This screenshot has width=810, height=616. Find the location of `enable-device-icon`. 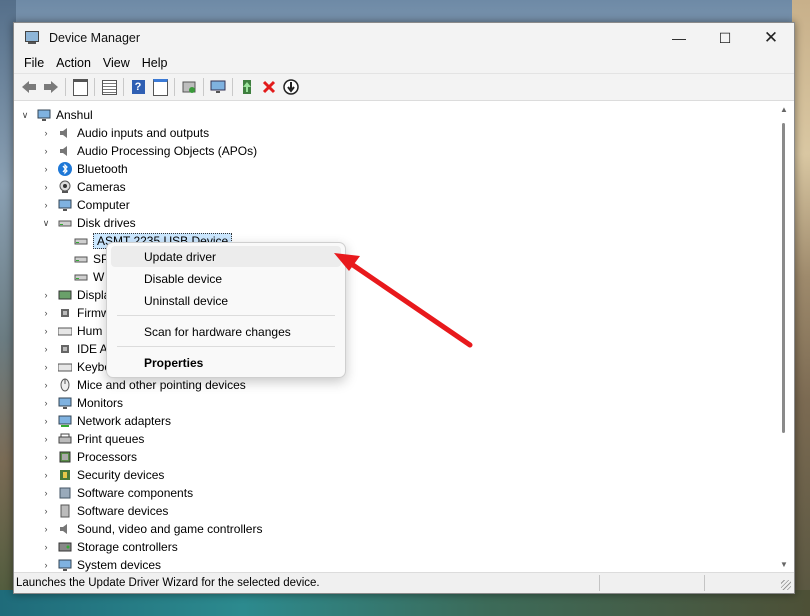

enable-device-icon is located at coordinates (291, 87).